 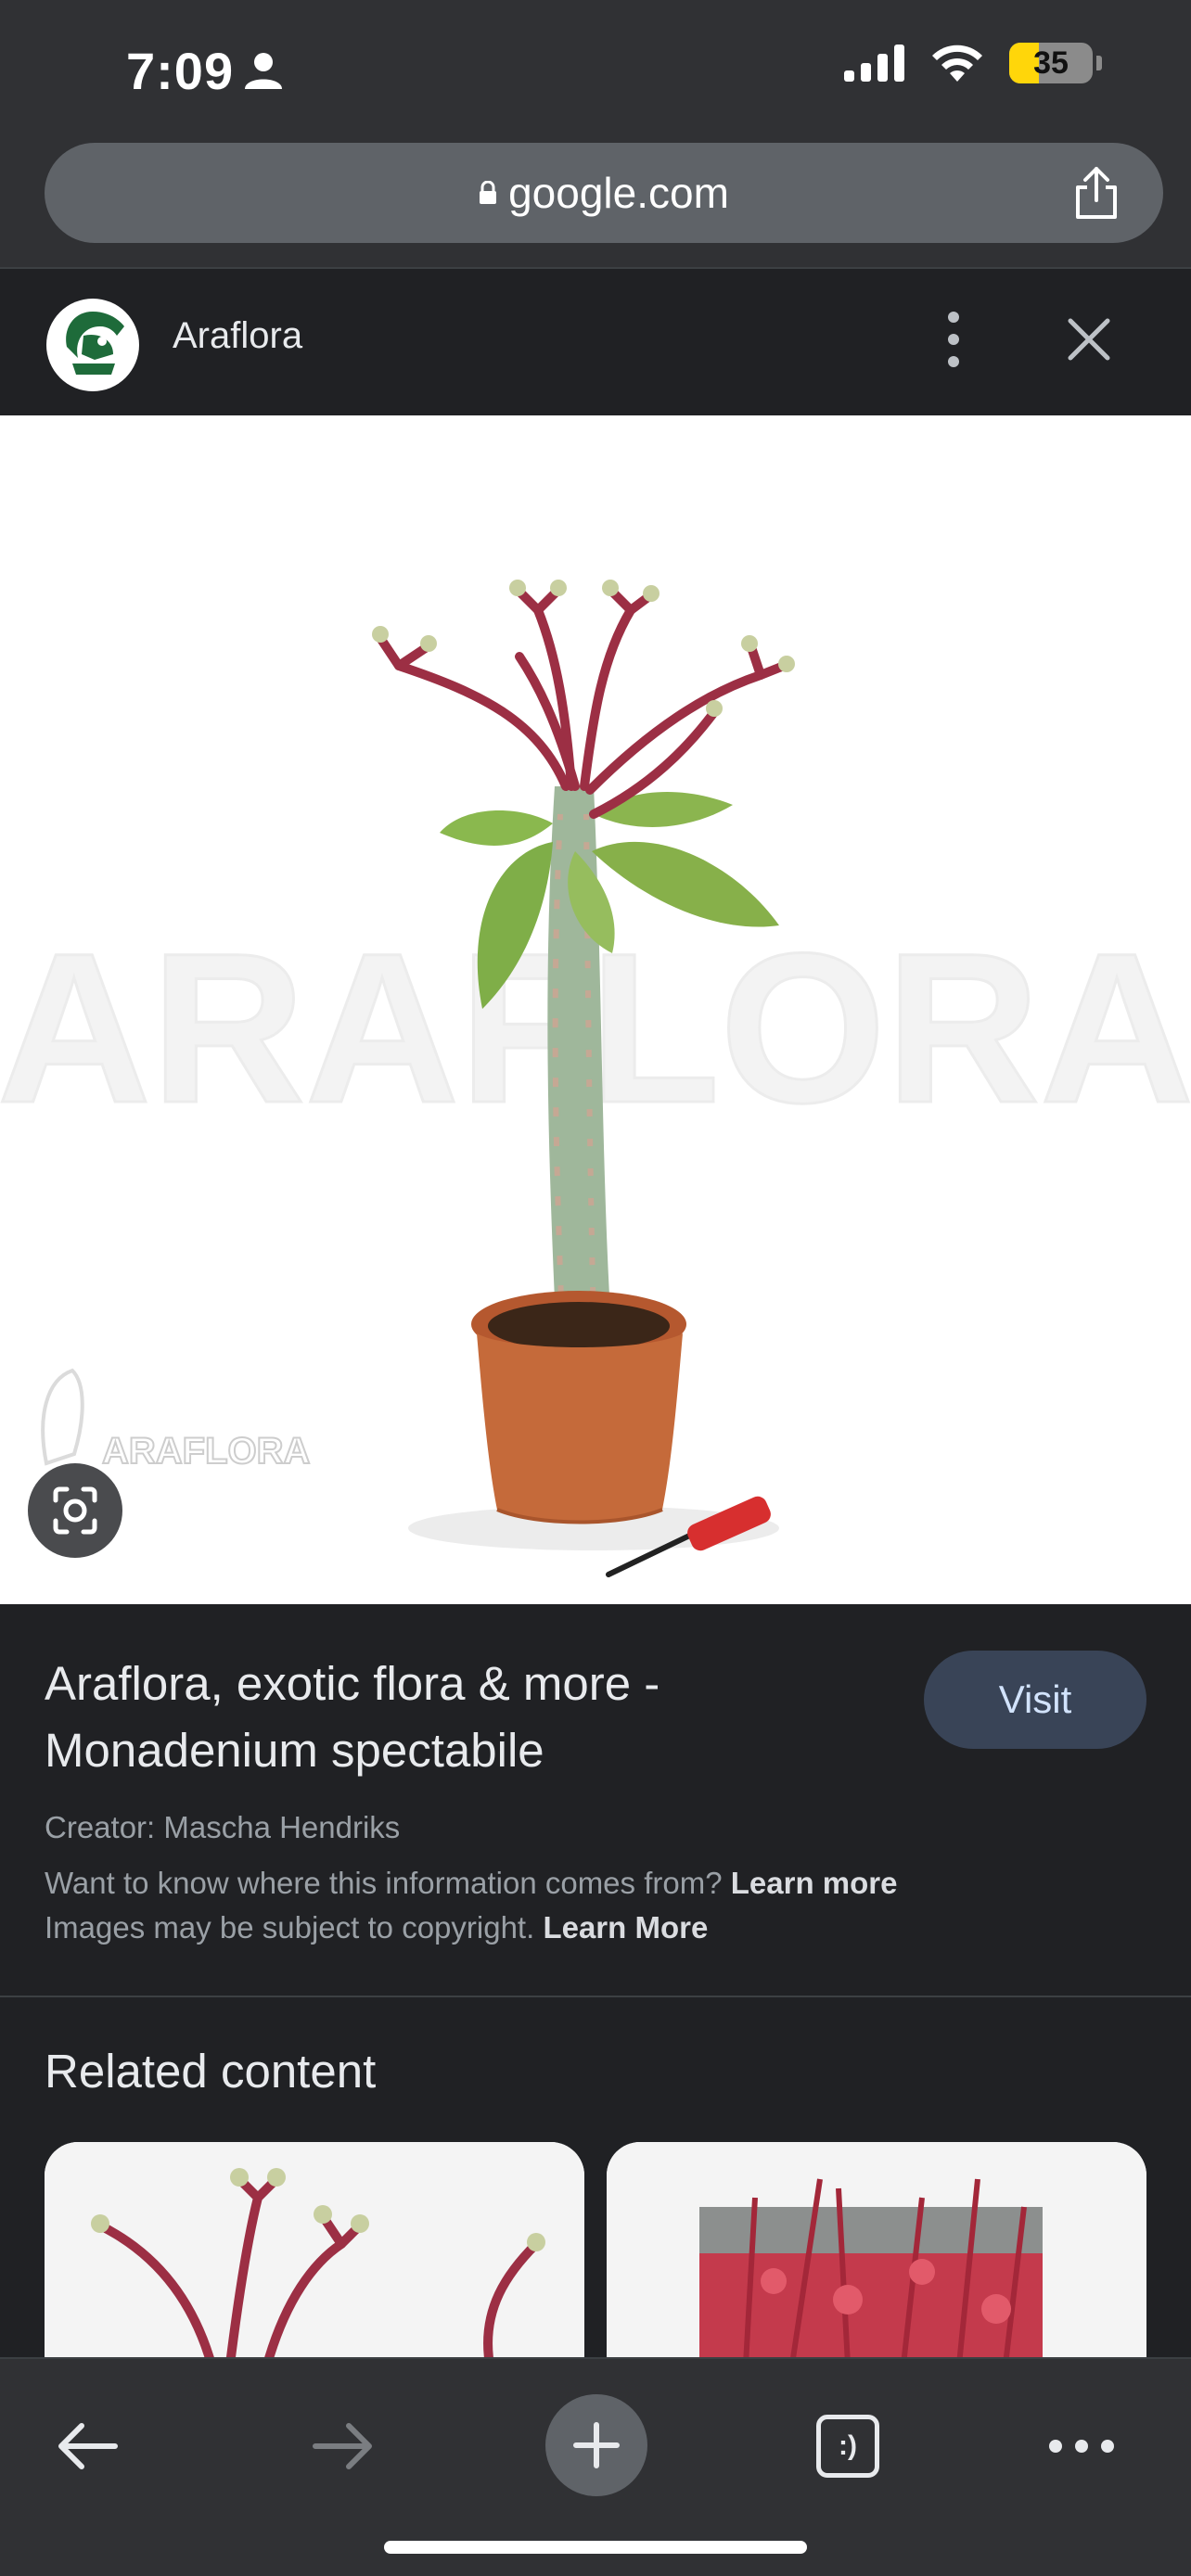 I want to click on address-bar: google.com, so click(x=604, y=193).